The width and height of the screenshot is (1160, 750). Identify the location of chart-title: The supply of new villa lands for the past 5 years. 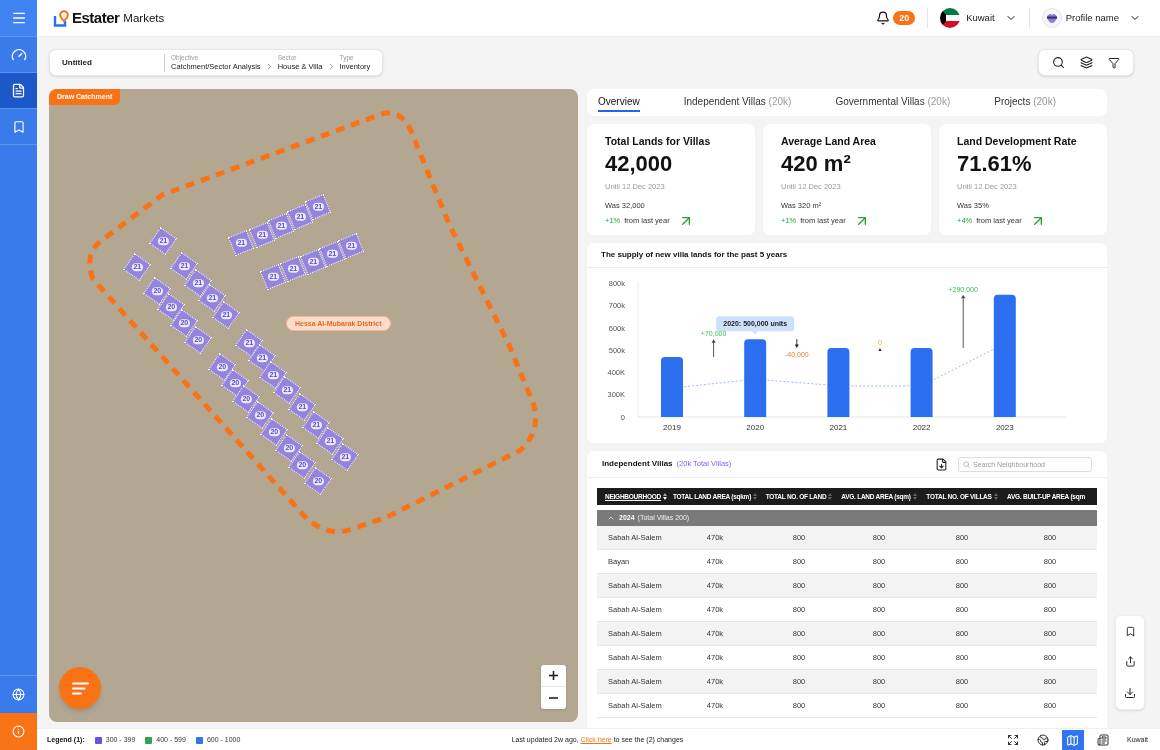
(694, 255).